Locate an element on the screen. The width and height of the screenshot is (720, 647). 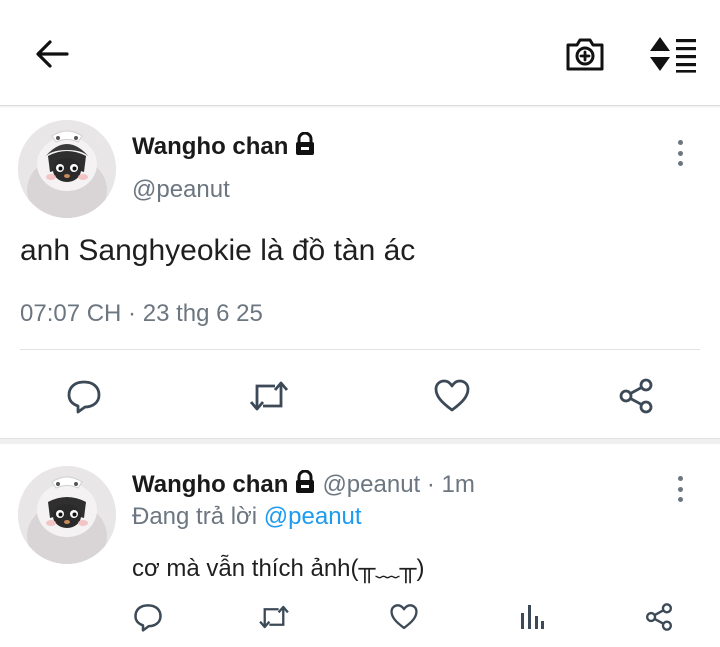
reply-like-button is located at coordinates (404, 617).